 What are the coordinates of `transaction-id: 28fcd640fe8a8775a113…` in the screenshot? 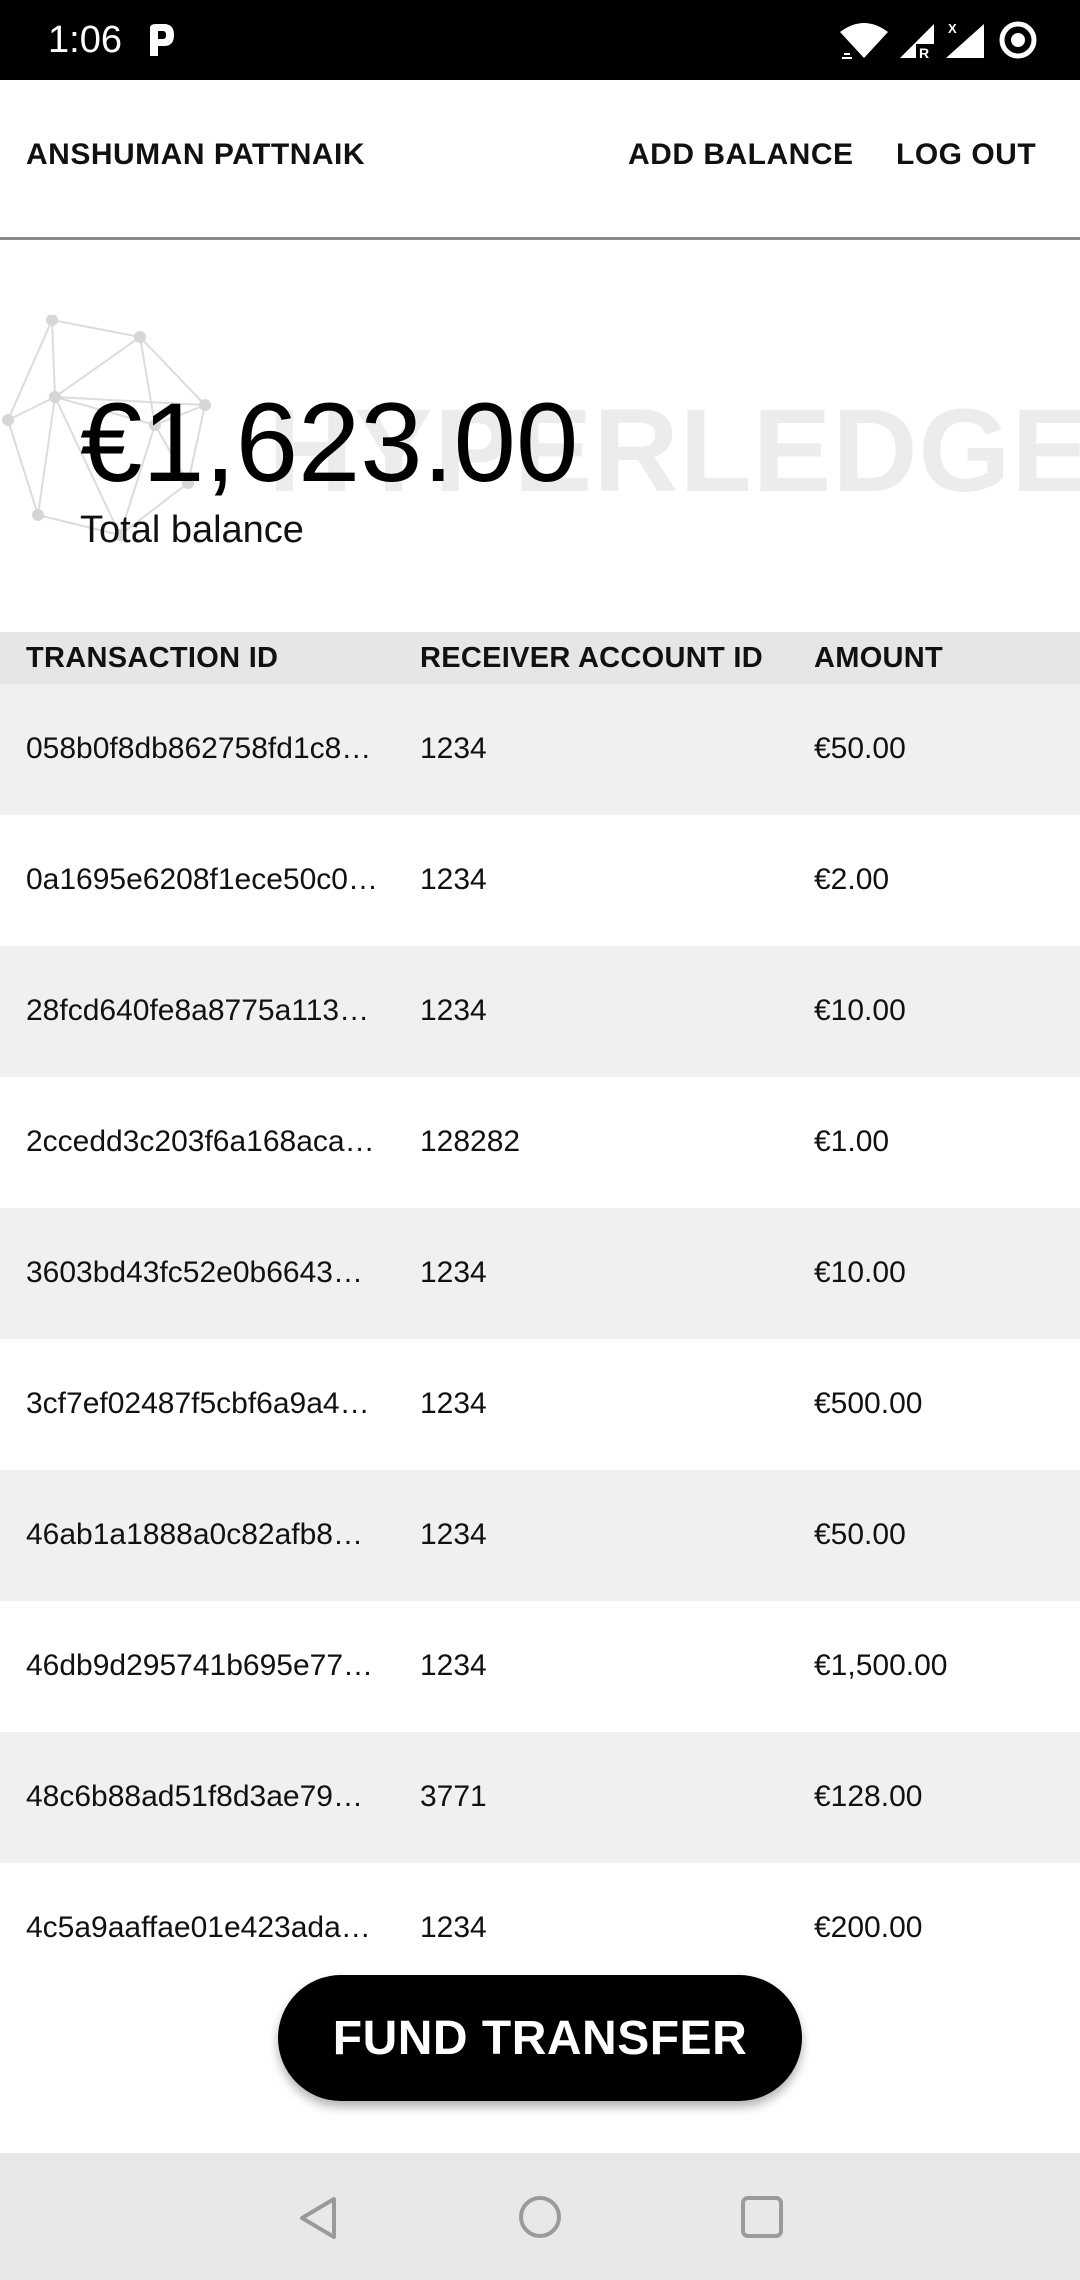 It's located at (198, 1010).